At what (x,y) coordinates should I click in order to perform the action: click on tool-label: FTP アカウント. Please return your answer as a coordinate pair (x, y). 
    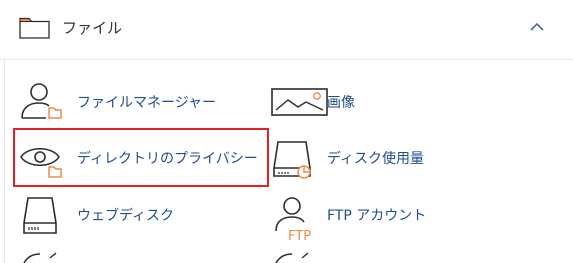
    Looking at the image, I should click on (377, 216).